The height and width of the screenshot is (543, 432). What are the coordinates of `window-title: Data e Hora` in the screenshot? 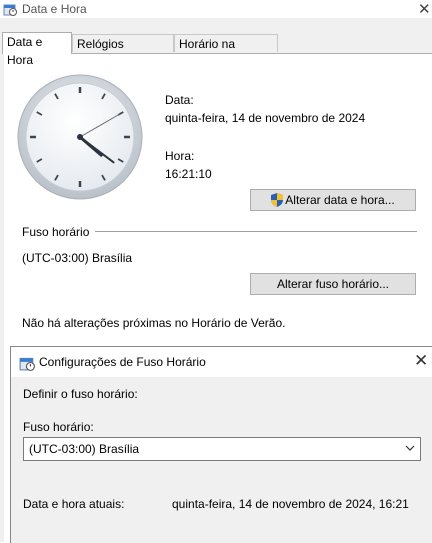 It's located at (54, 9).